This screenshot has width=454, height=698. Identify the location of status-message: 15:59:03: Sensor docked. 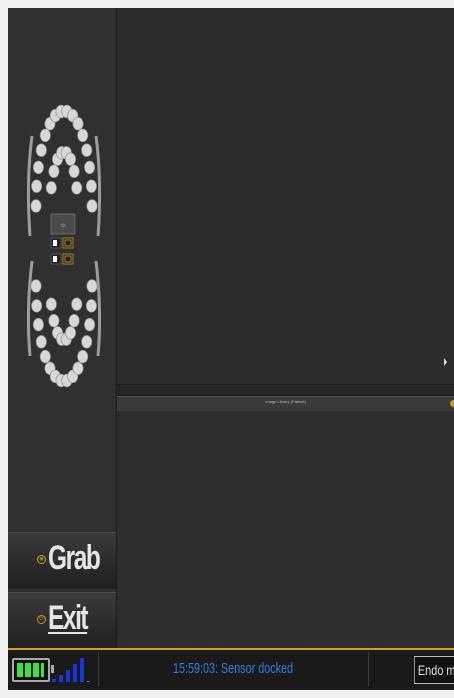
(233, 668).